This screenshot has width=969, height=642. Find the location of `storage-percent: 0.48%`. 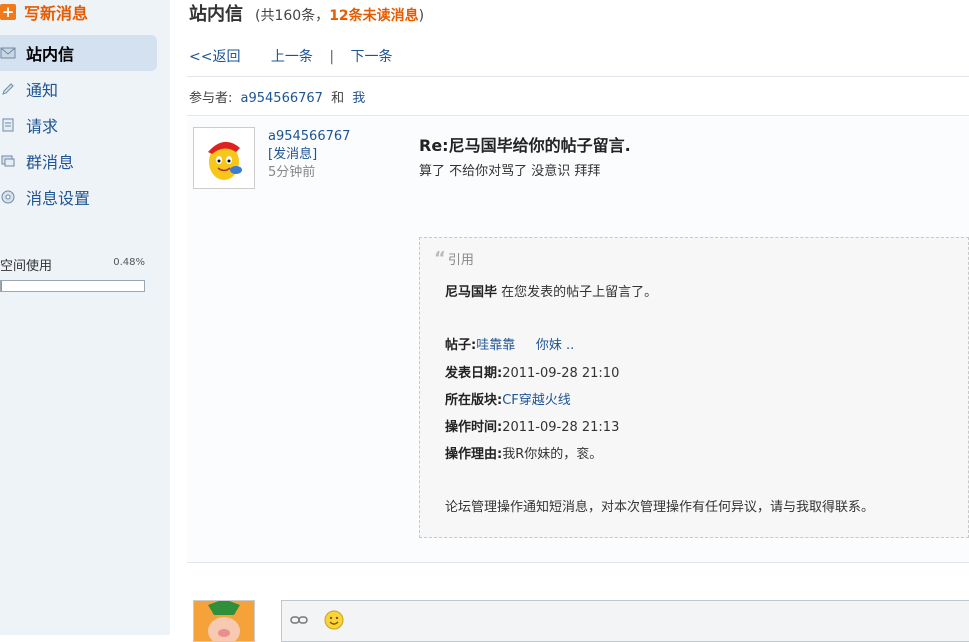

storage-percent: 0.48% is located at coordinates (129, 262).